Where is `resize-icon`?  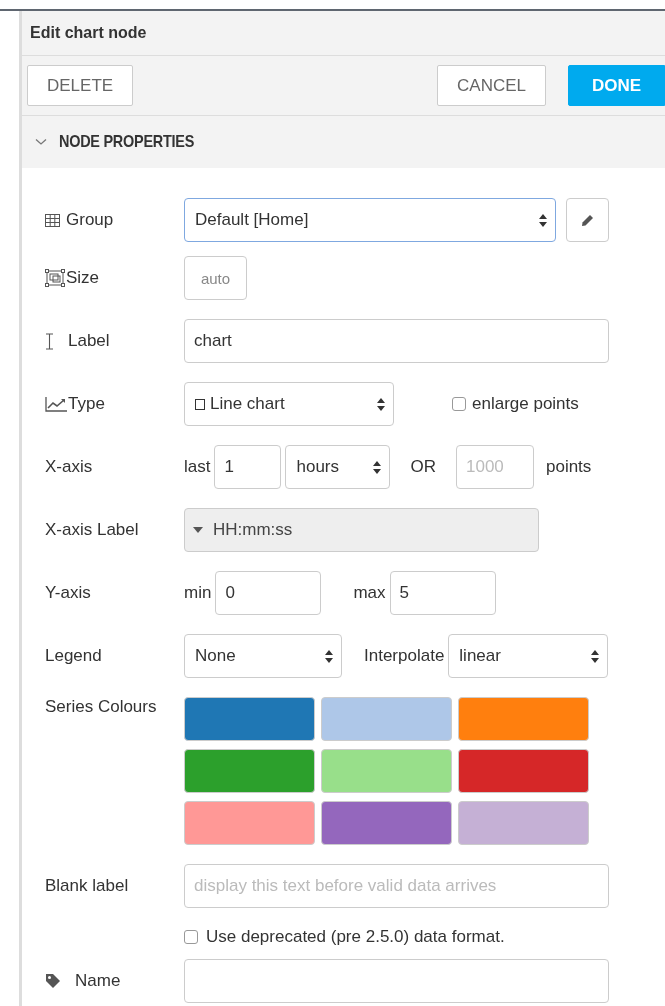
resize-icon is located at coordinates (55, 278).